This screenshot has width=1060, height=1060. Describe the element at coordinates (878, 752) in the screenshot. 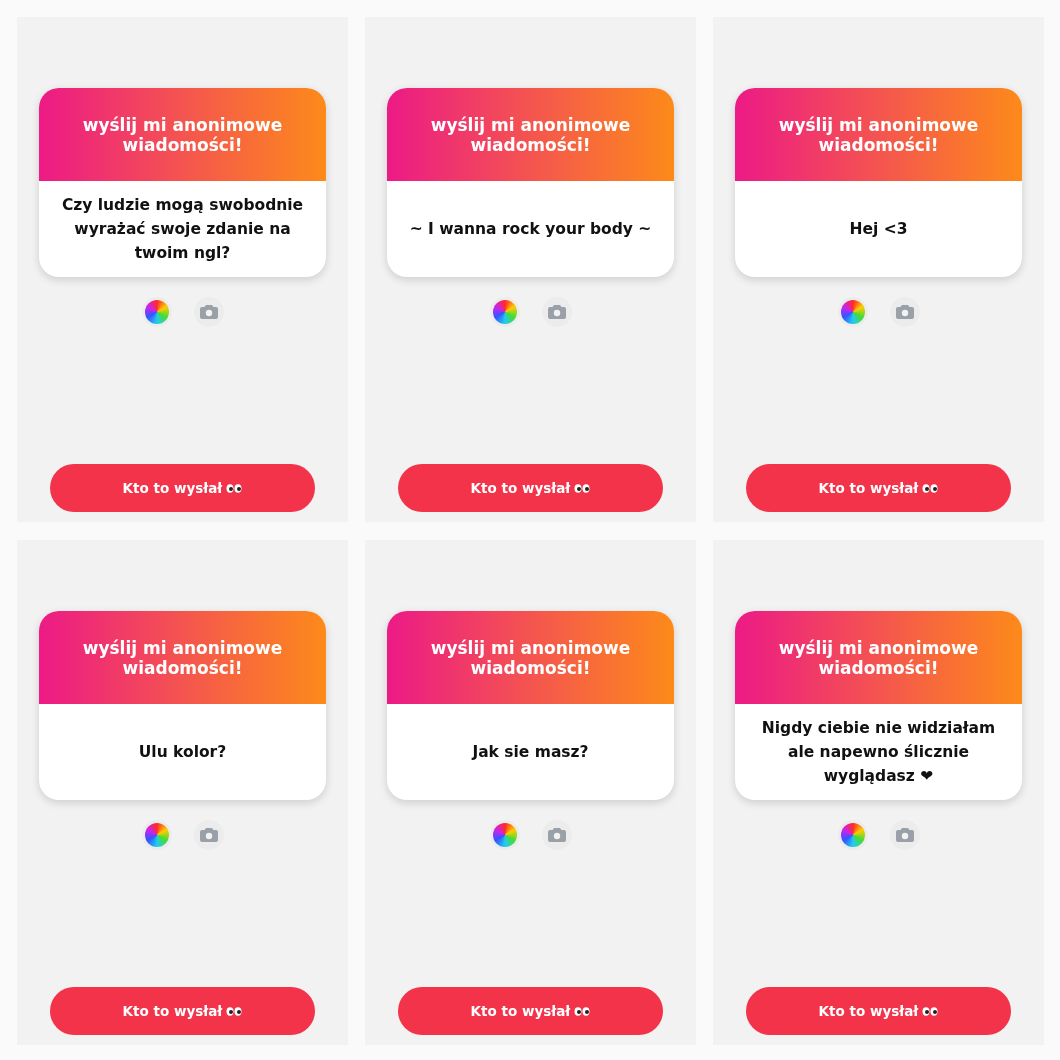

I see `message-text: Nigdy ciebie nie widziałam ale napewno ślicznie wyglądasz ❤` at that location.